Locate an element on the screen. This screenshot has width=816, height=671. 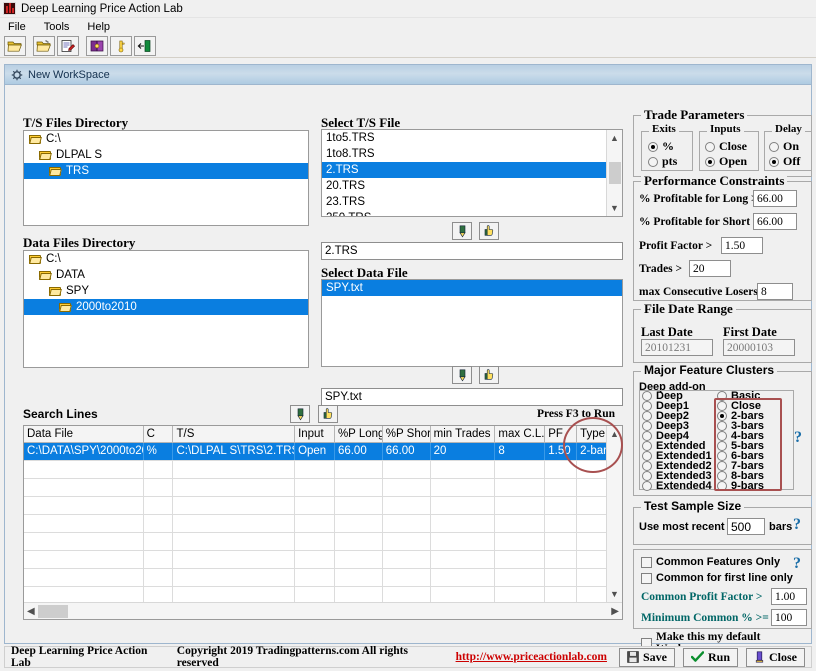
test-sample-help-button: ? is located at coordinates (797, 525).